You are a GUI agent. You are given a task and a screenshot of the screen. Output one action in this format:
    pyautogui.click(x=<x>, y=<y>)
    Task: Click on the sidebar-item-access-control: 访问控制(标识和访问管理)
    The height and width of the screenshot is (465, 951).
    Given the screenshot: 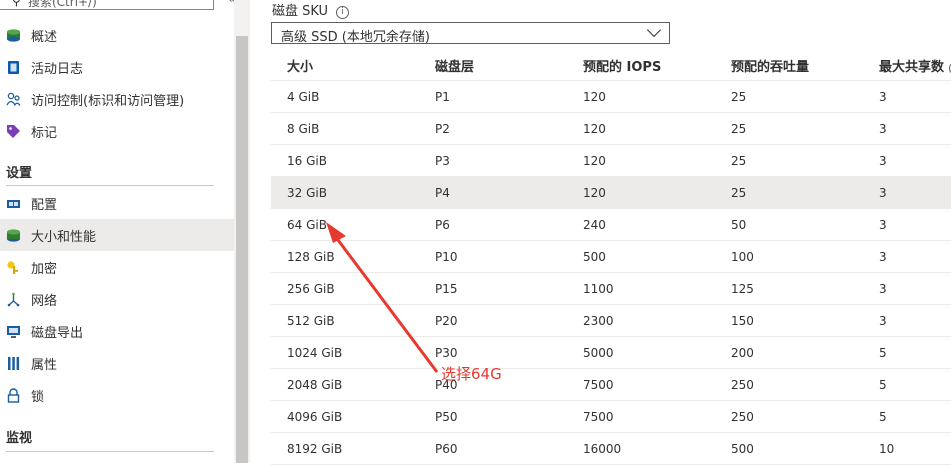 What is the action you would take?
    pyautogui.click(x=117, y=99)
    